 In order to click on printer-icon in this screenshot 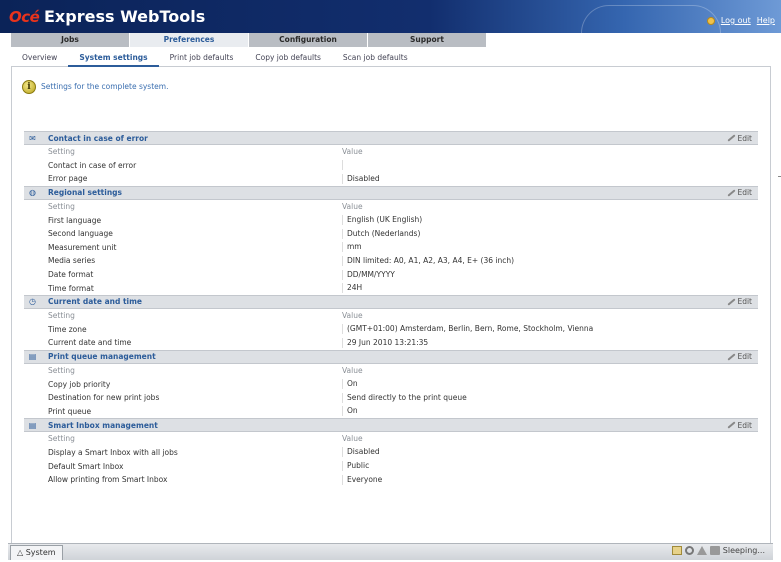, I will do `click(714, 550)`.